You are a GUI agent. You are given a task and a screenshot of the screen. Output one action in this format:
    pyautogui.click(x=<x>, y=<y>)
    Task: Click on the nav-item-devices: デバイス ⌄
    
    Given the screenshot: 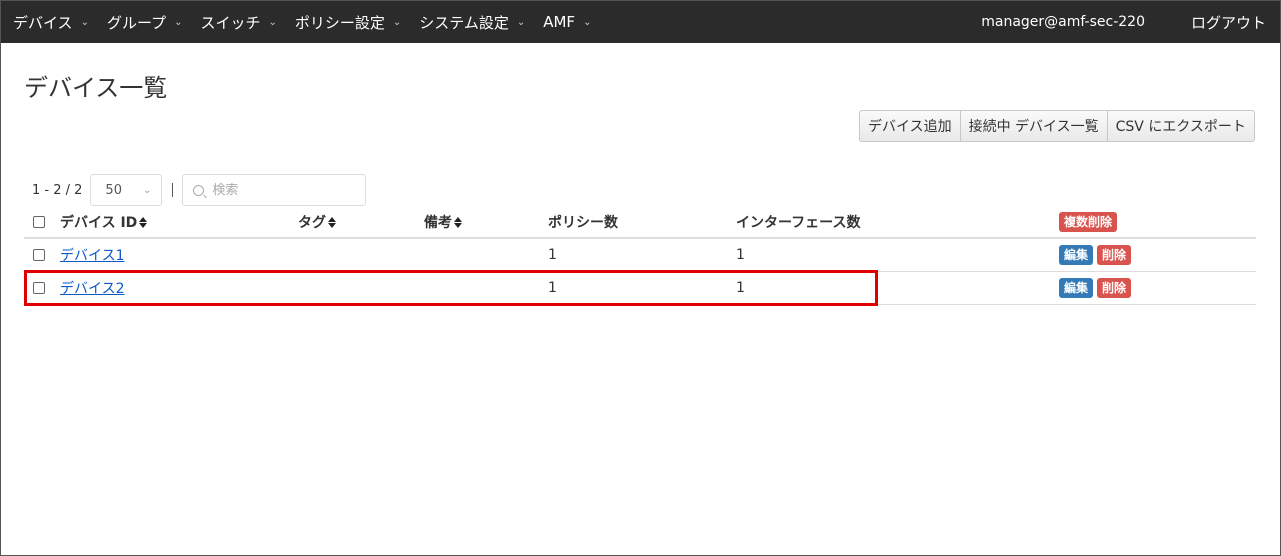 What is the action you would take?
    pyautogui.click(x=51, y=22)
    